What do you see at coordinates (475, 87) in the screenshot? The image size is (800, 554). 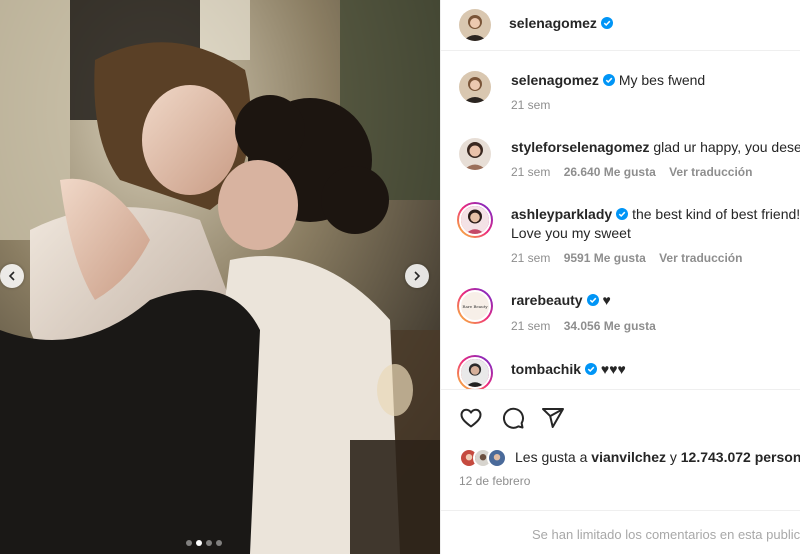 I see `caption-avatar` at bounding box center [475, 87].